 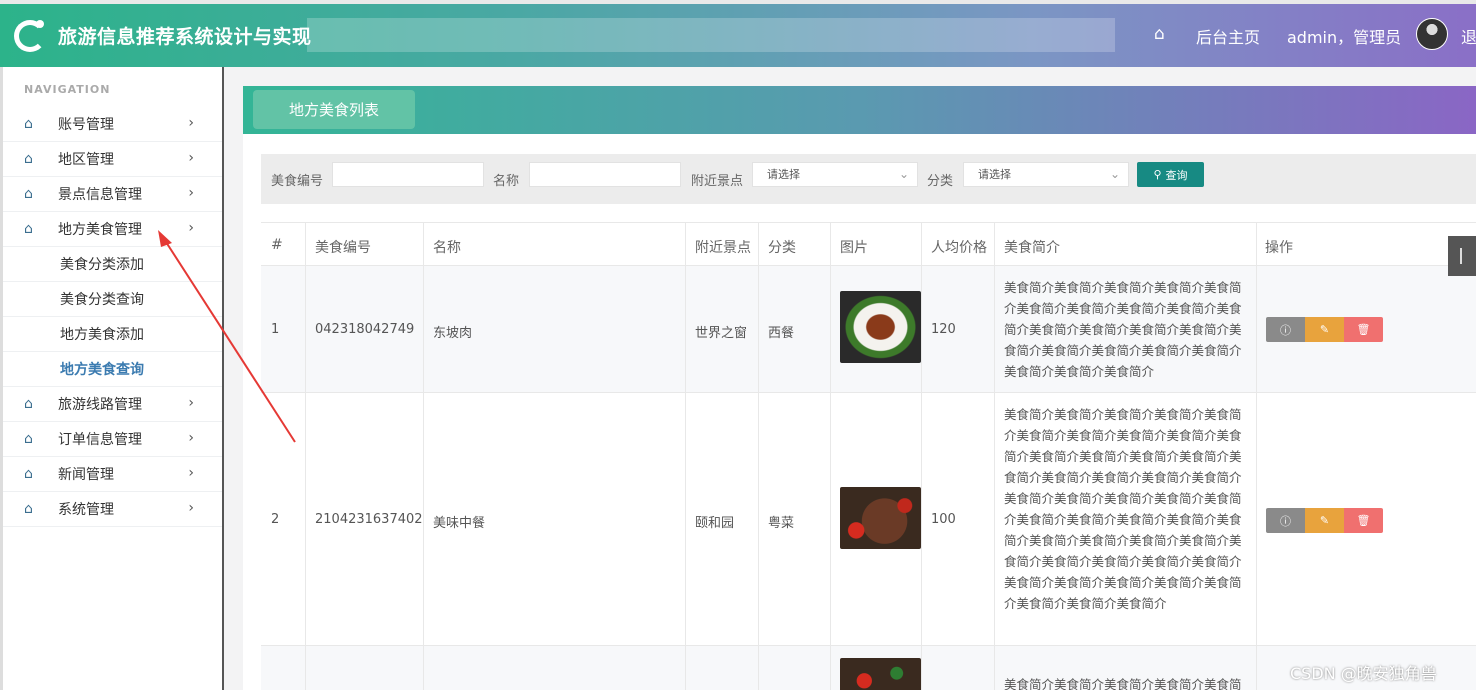 I want to click on sidebar-item-label: 旅游线路管理, so click(x=100, y=405).